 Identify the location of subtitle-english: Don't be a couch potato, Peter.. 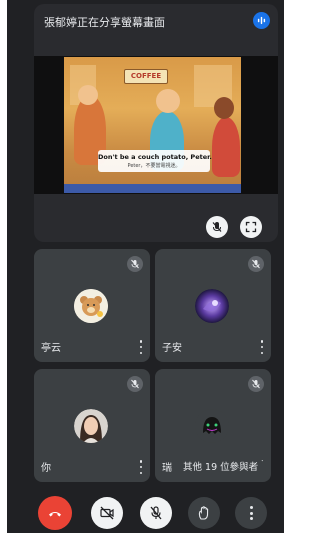
(155, 157).